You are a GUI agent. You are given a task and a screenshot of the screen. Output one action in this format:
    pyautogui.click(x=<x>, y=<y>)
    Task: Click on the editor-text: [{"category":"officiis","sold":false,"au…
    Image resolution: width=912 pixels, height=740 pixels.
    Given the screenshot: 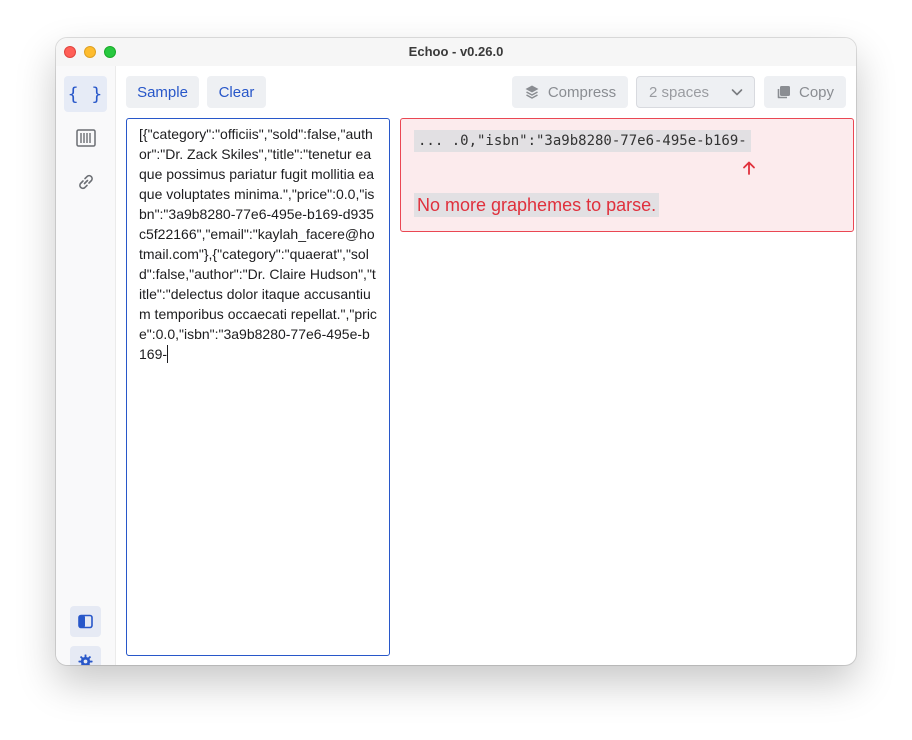 What is the action you would take?
    pyautogui.click(x=258, y=244)
    